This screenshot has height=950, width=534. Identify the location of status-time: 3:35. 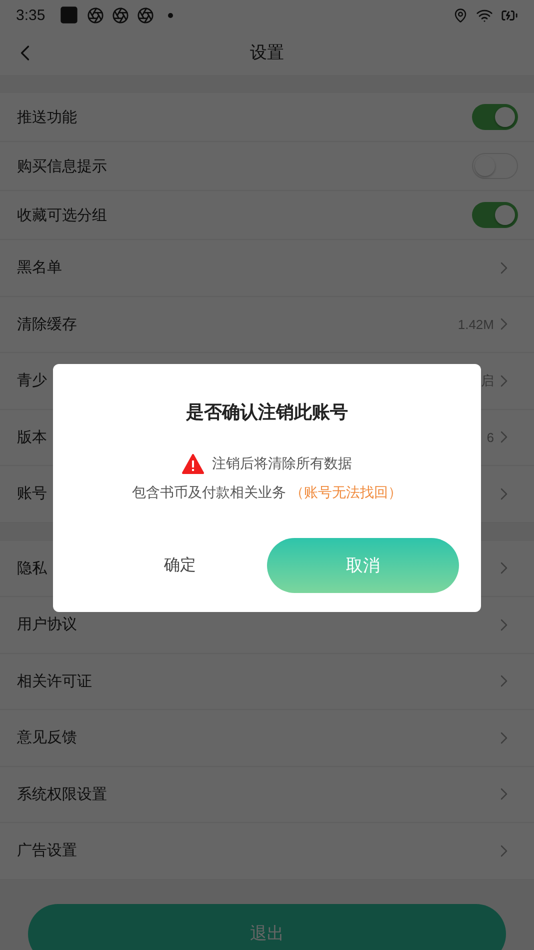
(31, 15).